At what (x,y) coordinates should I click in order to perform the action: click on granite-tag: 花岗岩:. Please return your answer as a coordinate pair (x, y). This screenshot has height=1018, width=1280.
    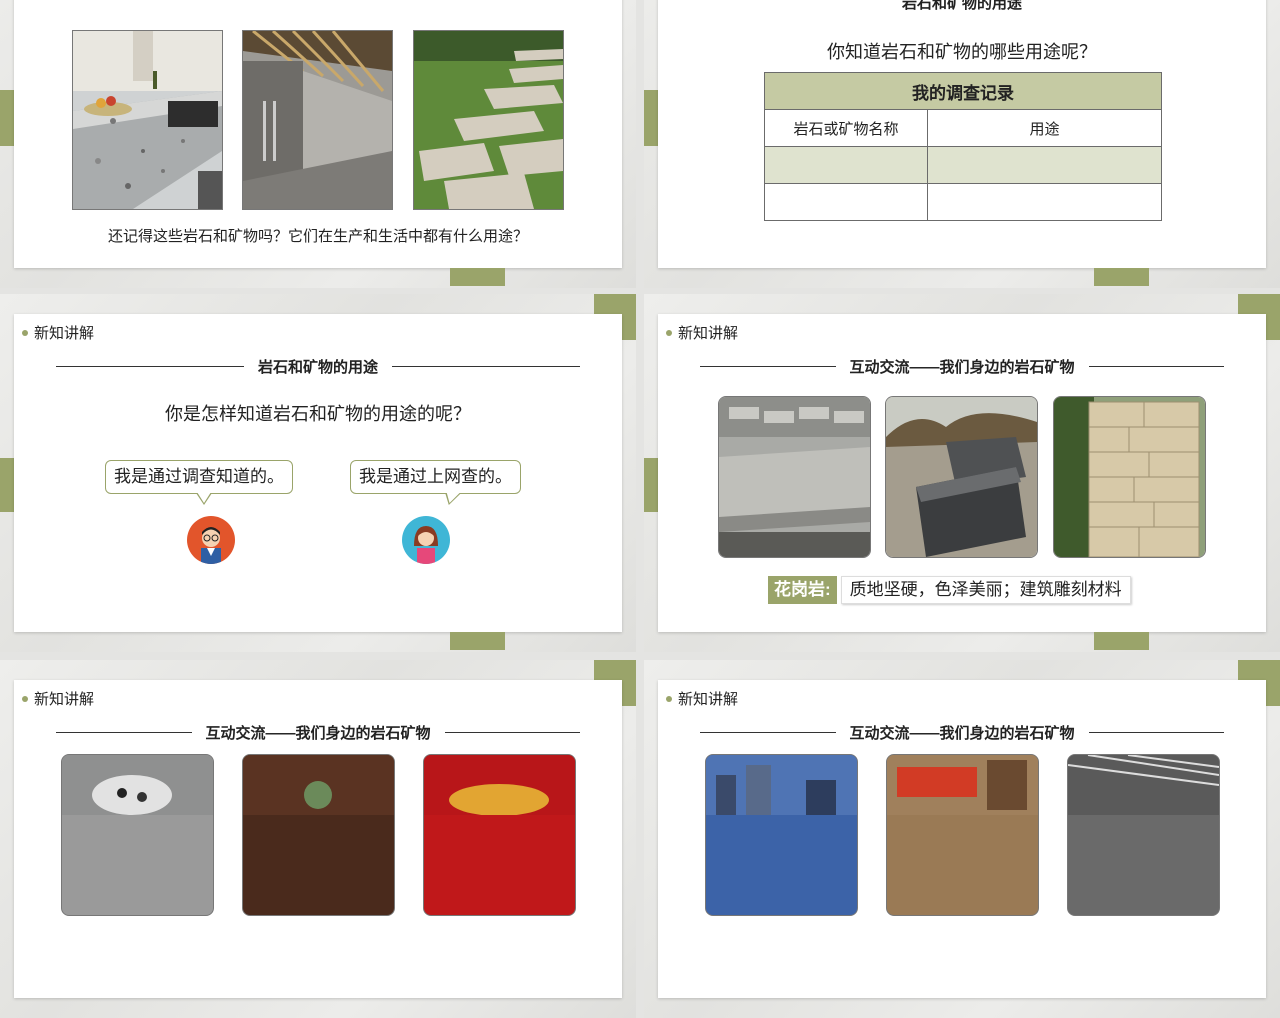
    Looking at the image, I should click on (802, 590).